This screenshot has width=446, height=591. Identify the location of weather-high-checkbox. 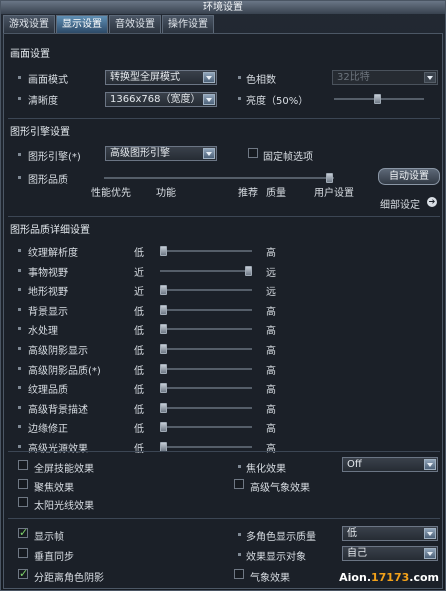
(239, 484).